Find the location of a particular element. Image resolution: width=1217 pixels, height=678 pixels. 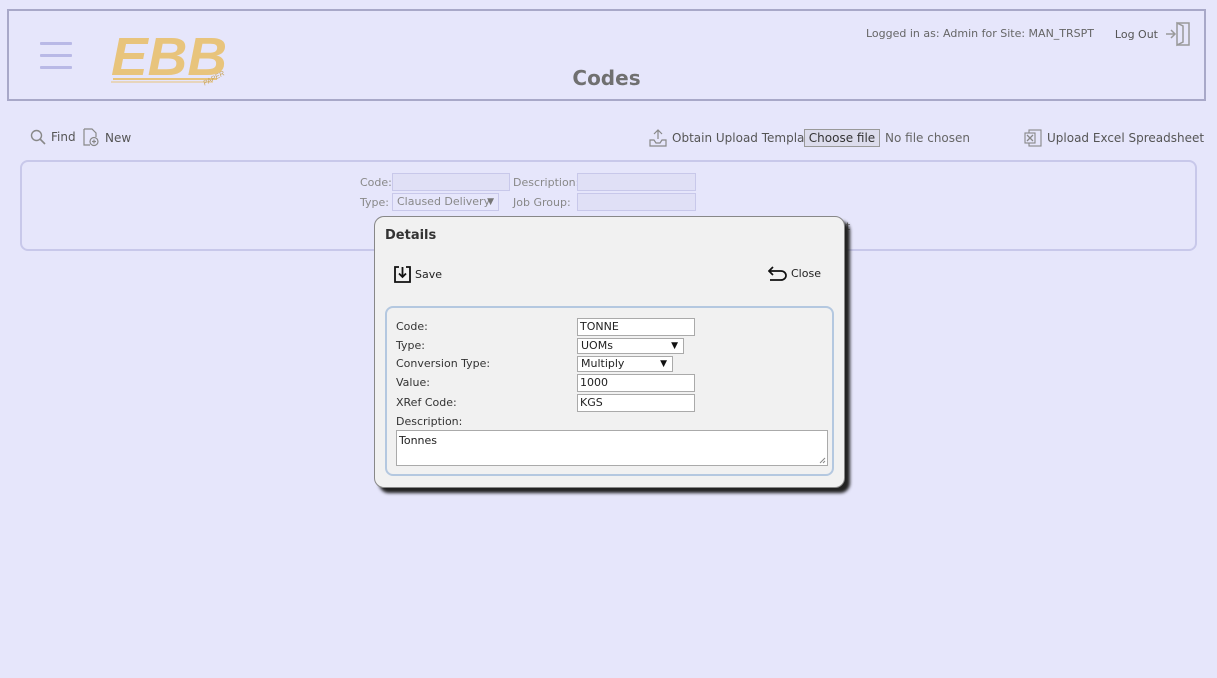

filter-code-input is located at coordinates (451, 182).